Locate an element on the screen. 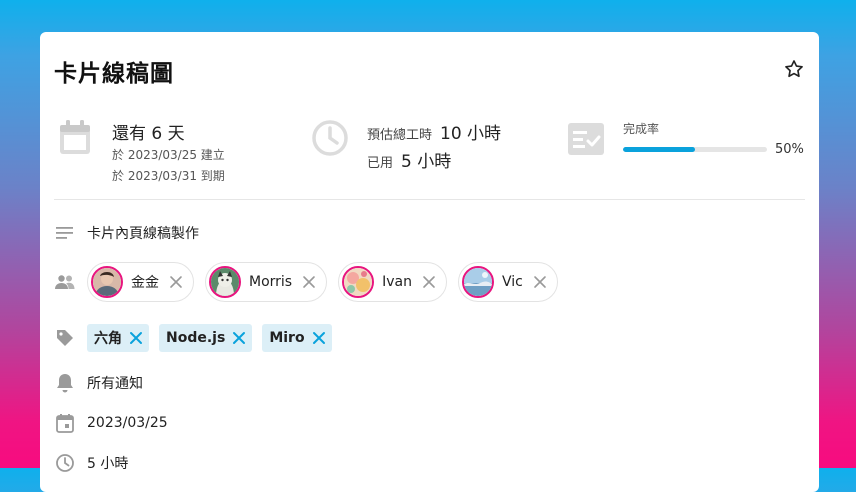 The image size is (856, 492). member-chip: 金金 is located at coordinates (140, 282).